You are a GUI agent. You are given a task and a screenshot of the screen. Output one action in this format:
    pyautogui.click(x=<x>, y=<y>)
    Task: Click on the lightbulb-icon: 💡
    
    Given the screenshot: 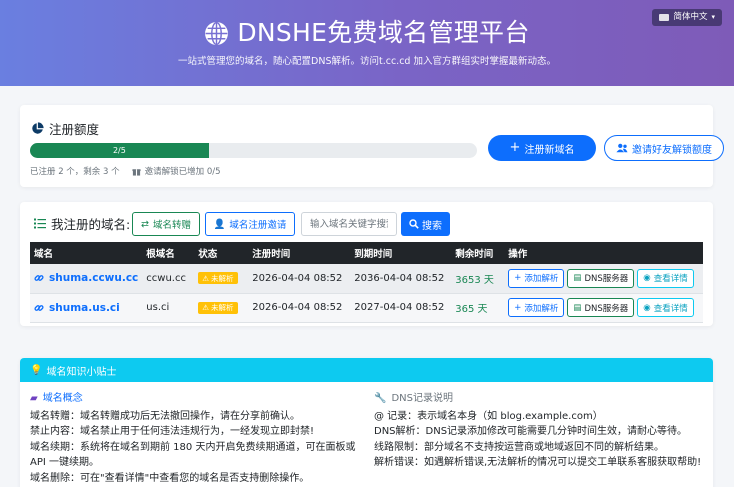 What is the action you would take?
    pyautogui.click(x=36, y=370)
    